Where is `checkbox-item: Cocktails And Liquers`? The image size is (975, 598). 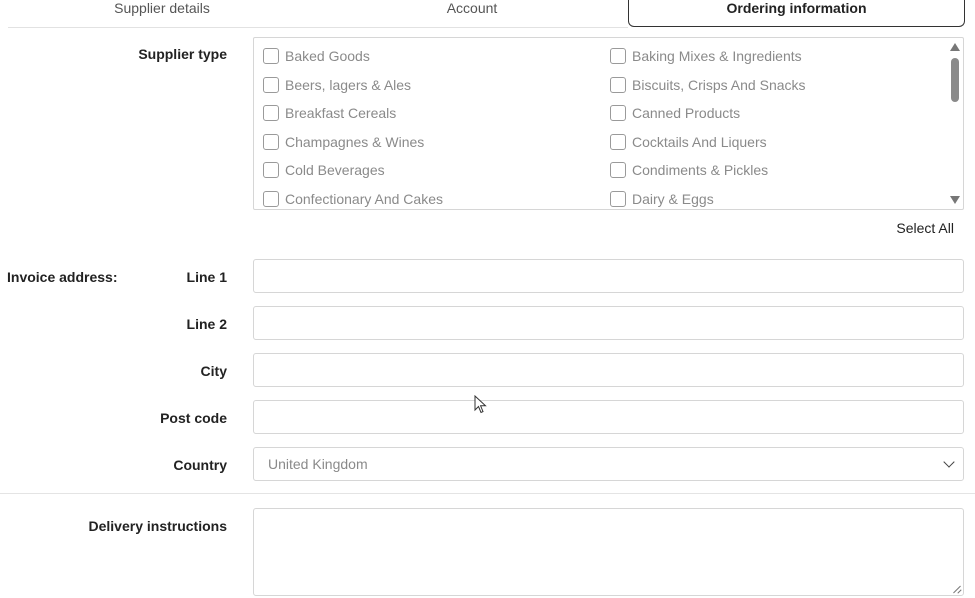 checkbox-item: Cocktails And Liquers is located at coordinates (688, 142).